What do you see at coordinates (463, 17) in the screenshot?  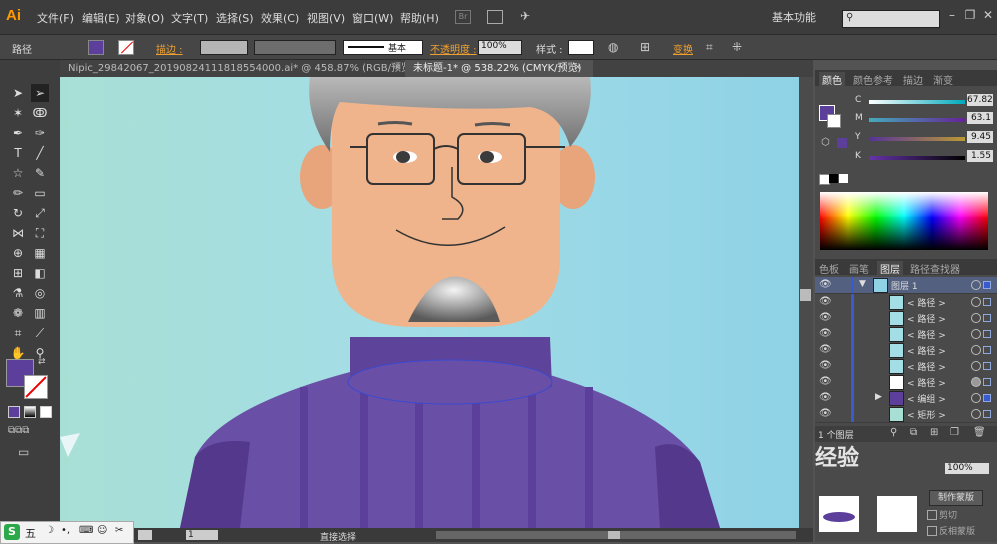 I see `bridge-icon: Br` at bounding box center [463, 17].